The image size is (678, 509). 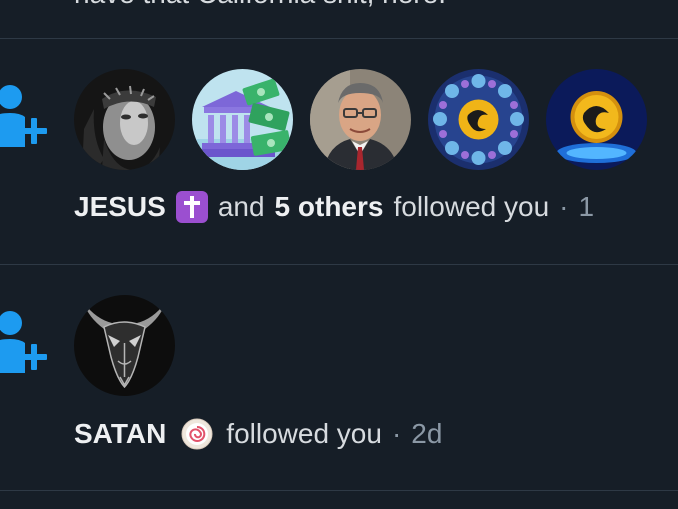 I want to click on previous-post-text: have that California shit, here., so click(x=260, y=5).